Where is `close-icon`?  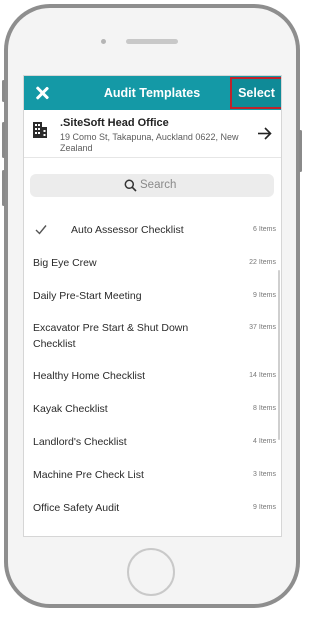 close-icon is located at coordinates (42, 93).